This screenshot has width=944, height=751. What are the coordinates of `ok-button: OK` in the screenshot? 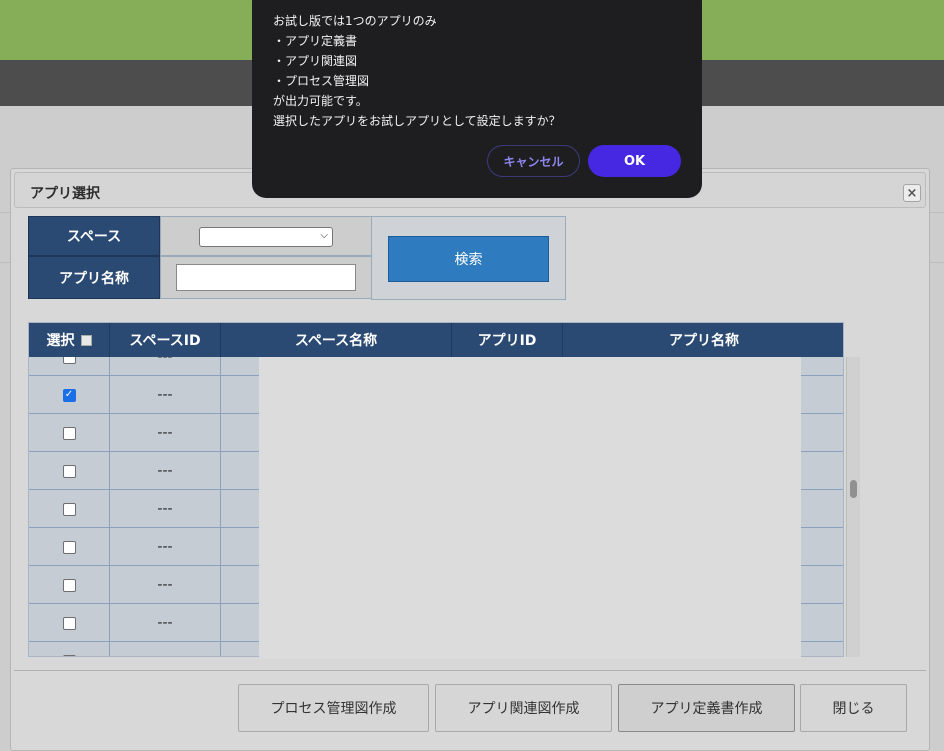 It's located at (634, 161).